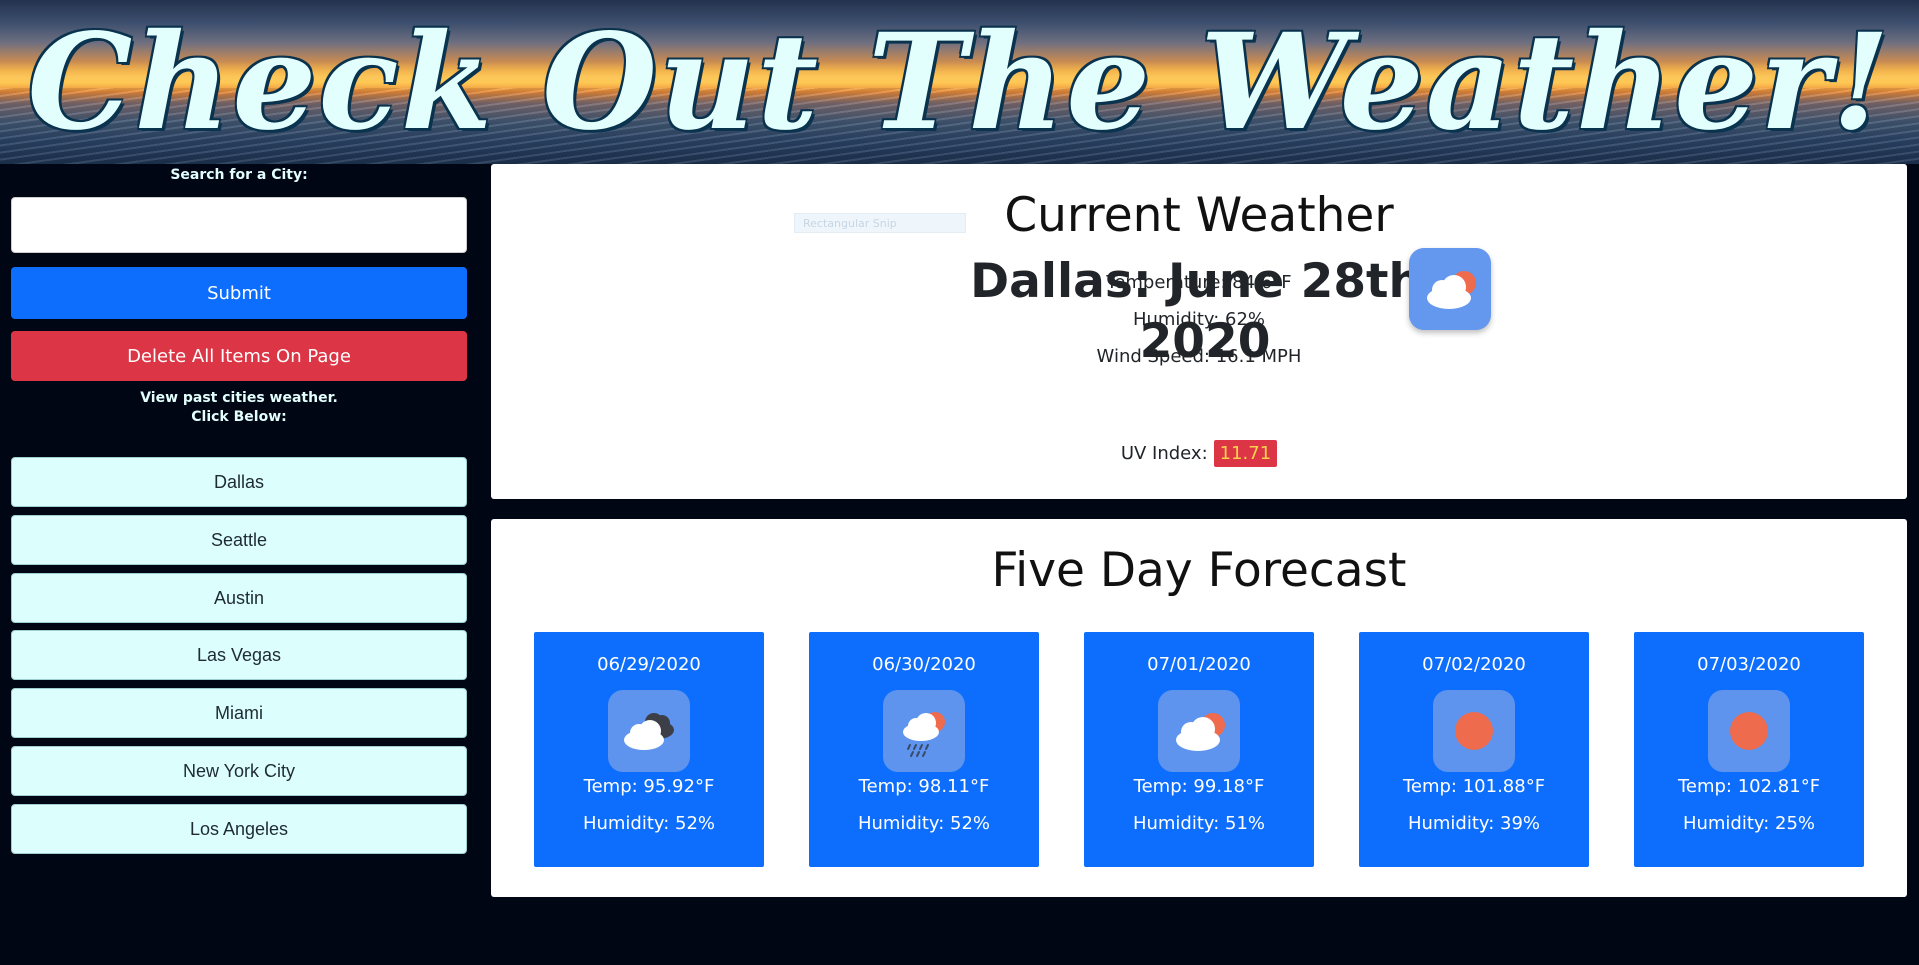 The height and width of the screenshot is (965, 1919). I want to click on partly-cloudy-sun-icon, so click(1199, 731).